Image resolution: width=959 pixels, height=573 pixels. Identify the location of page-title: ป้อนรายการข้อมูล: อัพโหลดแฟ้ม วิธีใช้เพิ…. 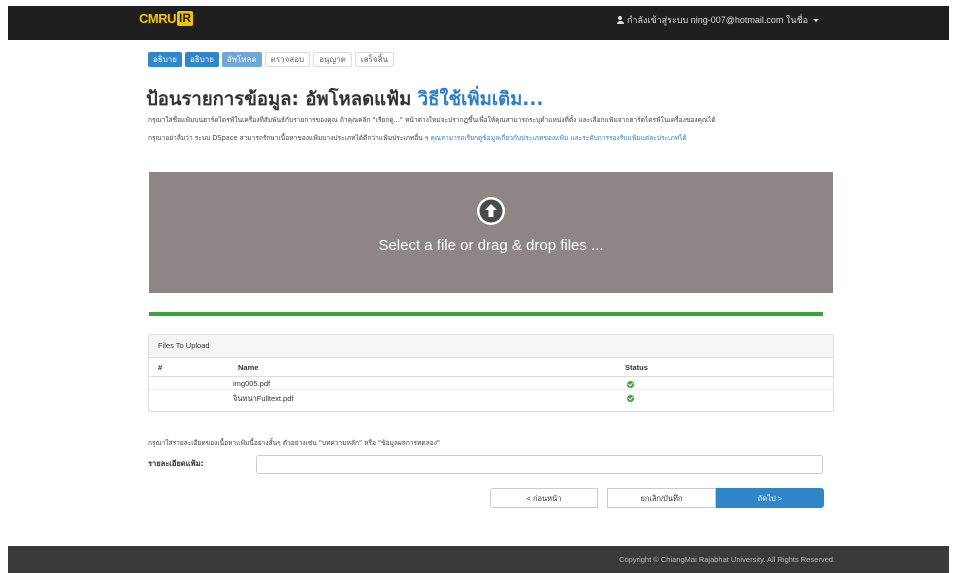
(344, 99).